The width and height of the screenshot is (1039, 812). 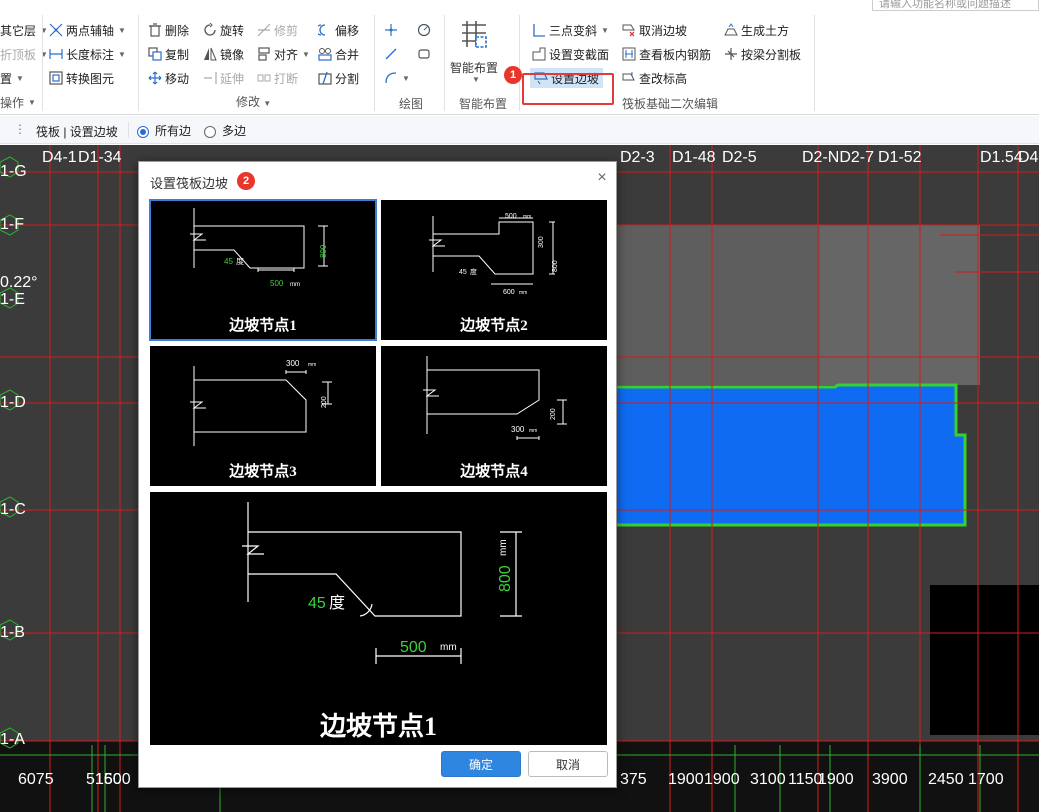 What do you see at coordinates (293, 363) in the screenshot?
I see `width-value: 300` at bounding box center [293, 363].